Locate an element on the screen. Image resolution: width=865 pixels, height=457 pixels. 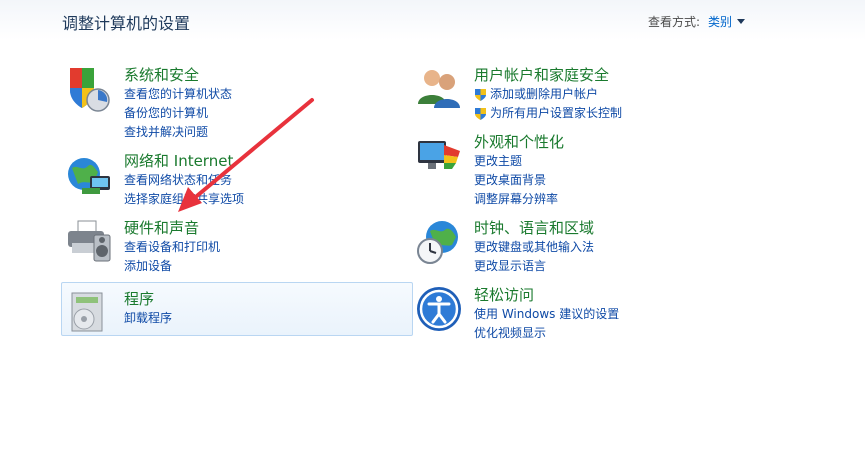
link-uninstall-program: 卸载程序 is located at coordinates (148, 318).